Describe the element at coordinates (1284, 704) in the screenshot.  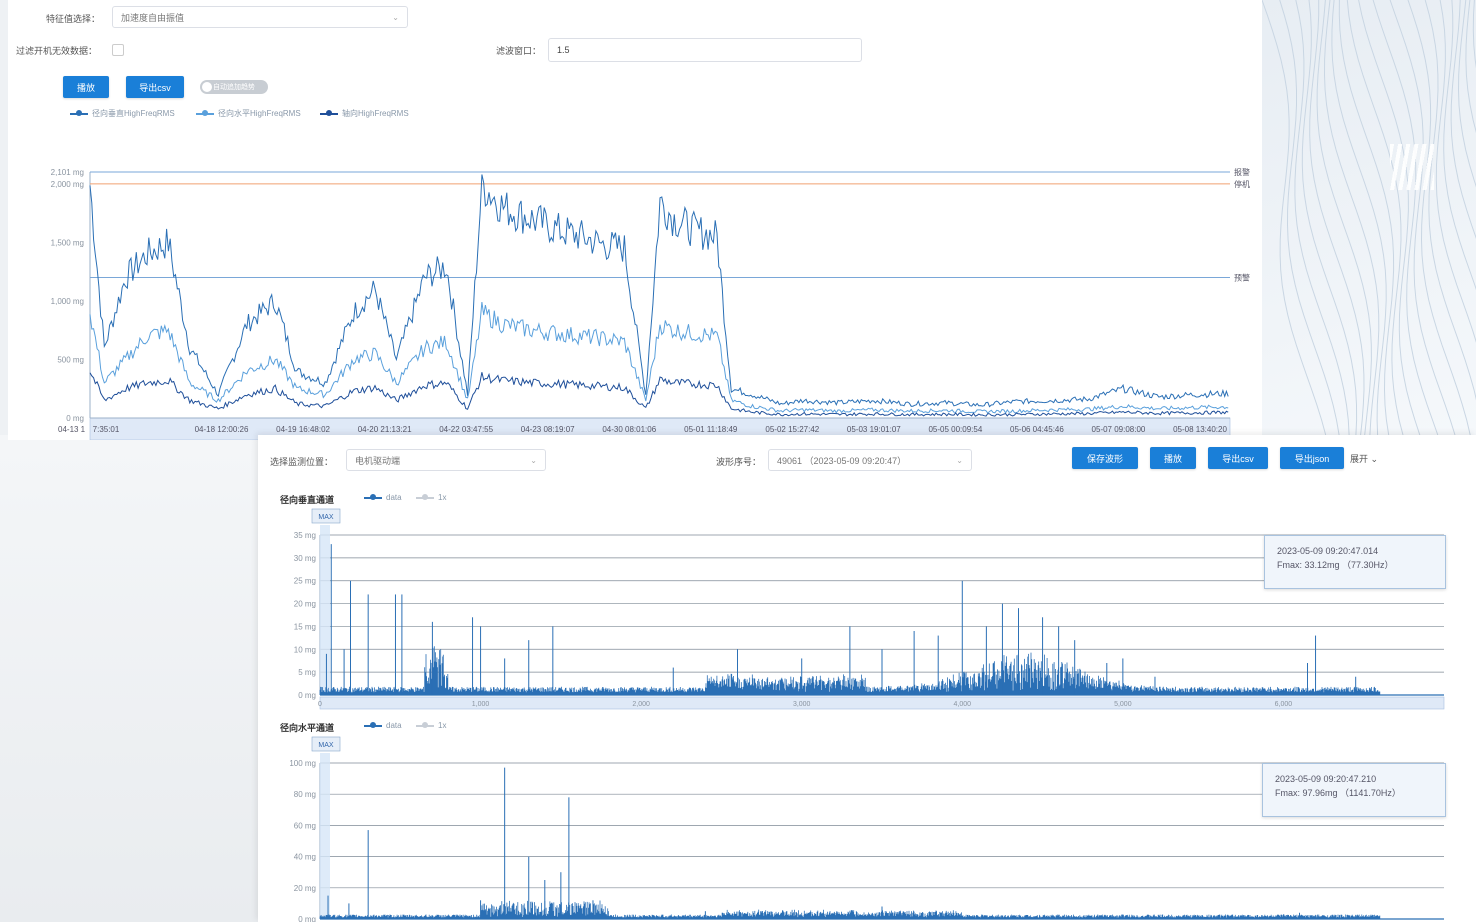
I see `x-tick-label: 6,000` at that location.